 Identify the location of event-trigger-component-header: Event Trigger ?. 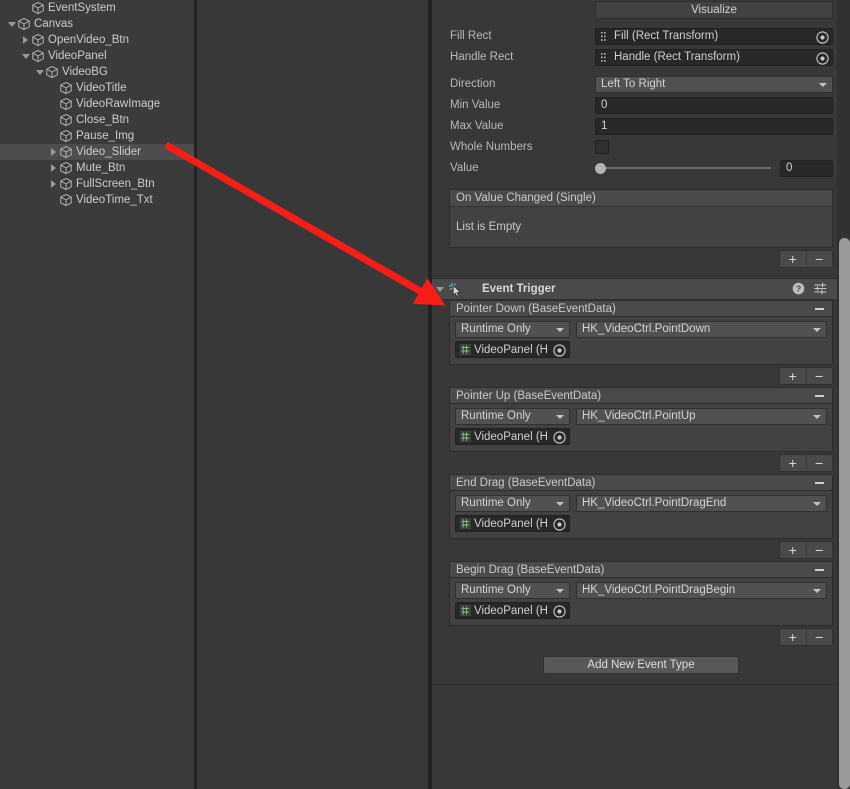
(641, 289).